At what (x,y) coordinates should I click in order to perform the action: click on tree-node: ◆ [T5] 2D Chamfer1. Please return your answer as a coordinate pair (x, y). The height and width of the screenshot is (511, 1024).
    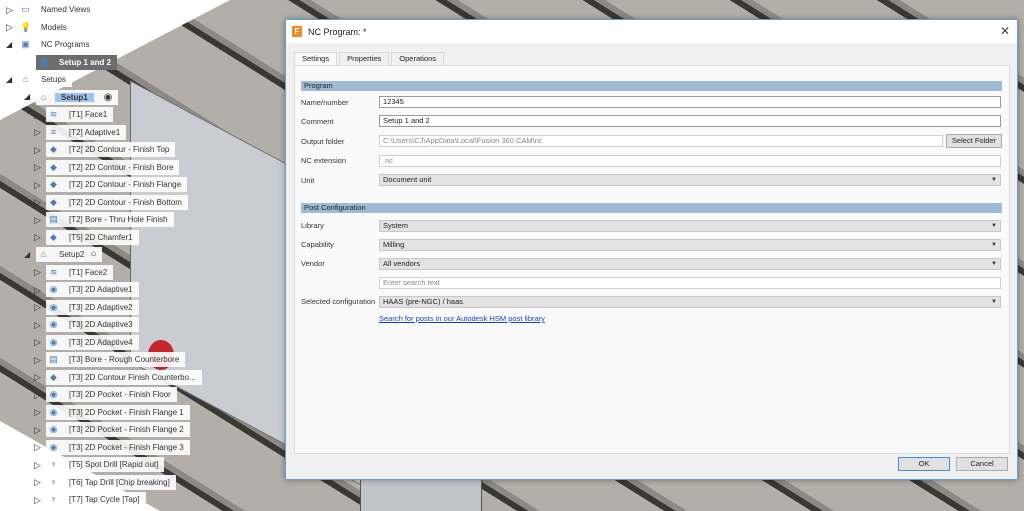
    Looking at the image, I should click on (92, 237).